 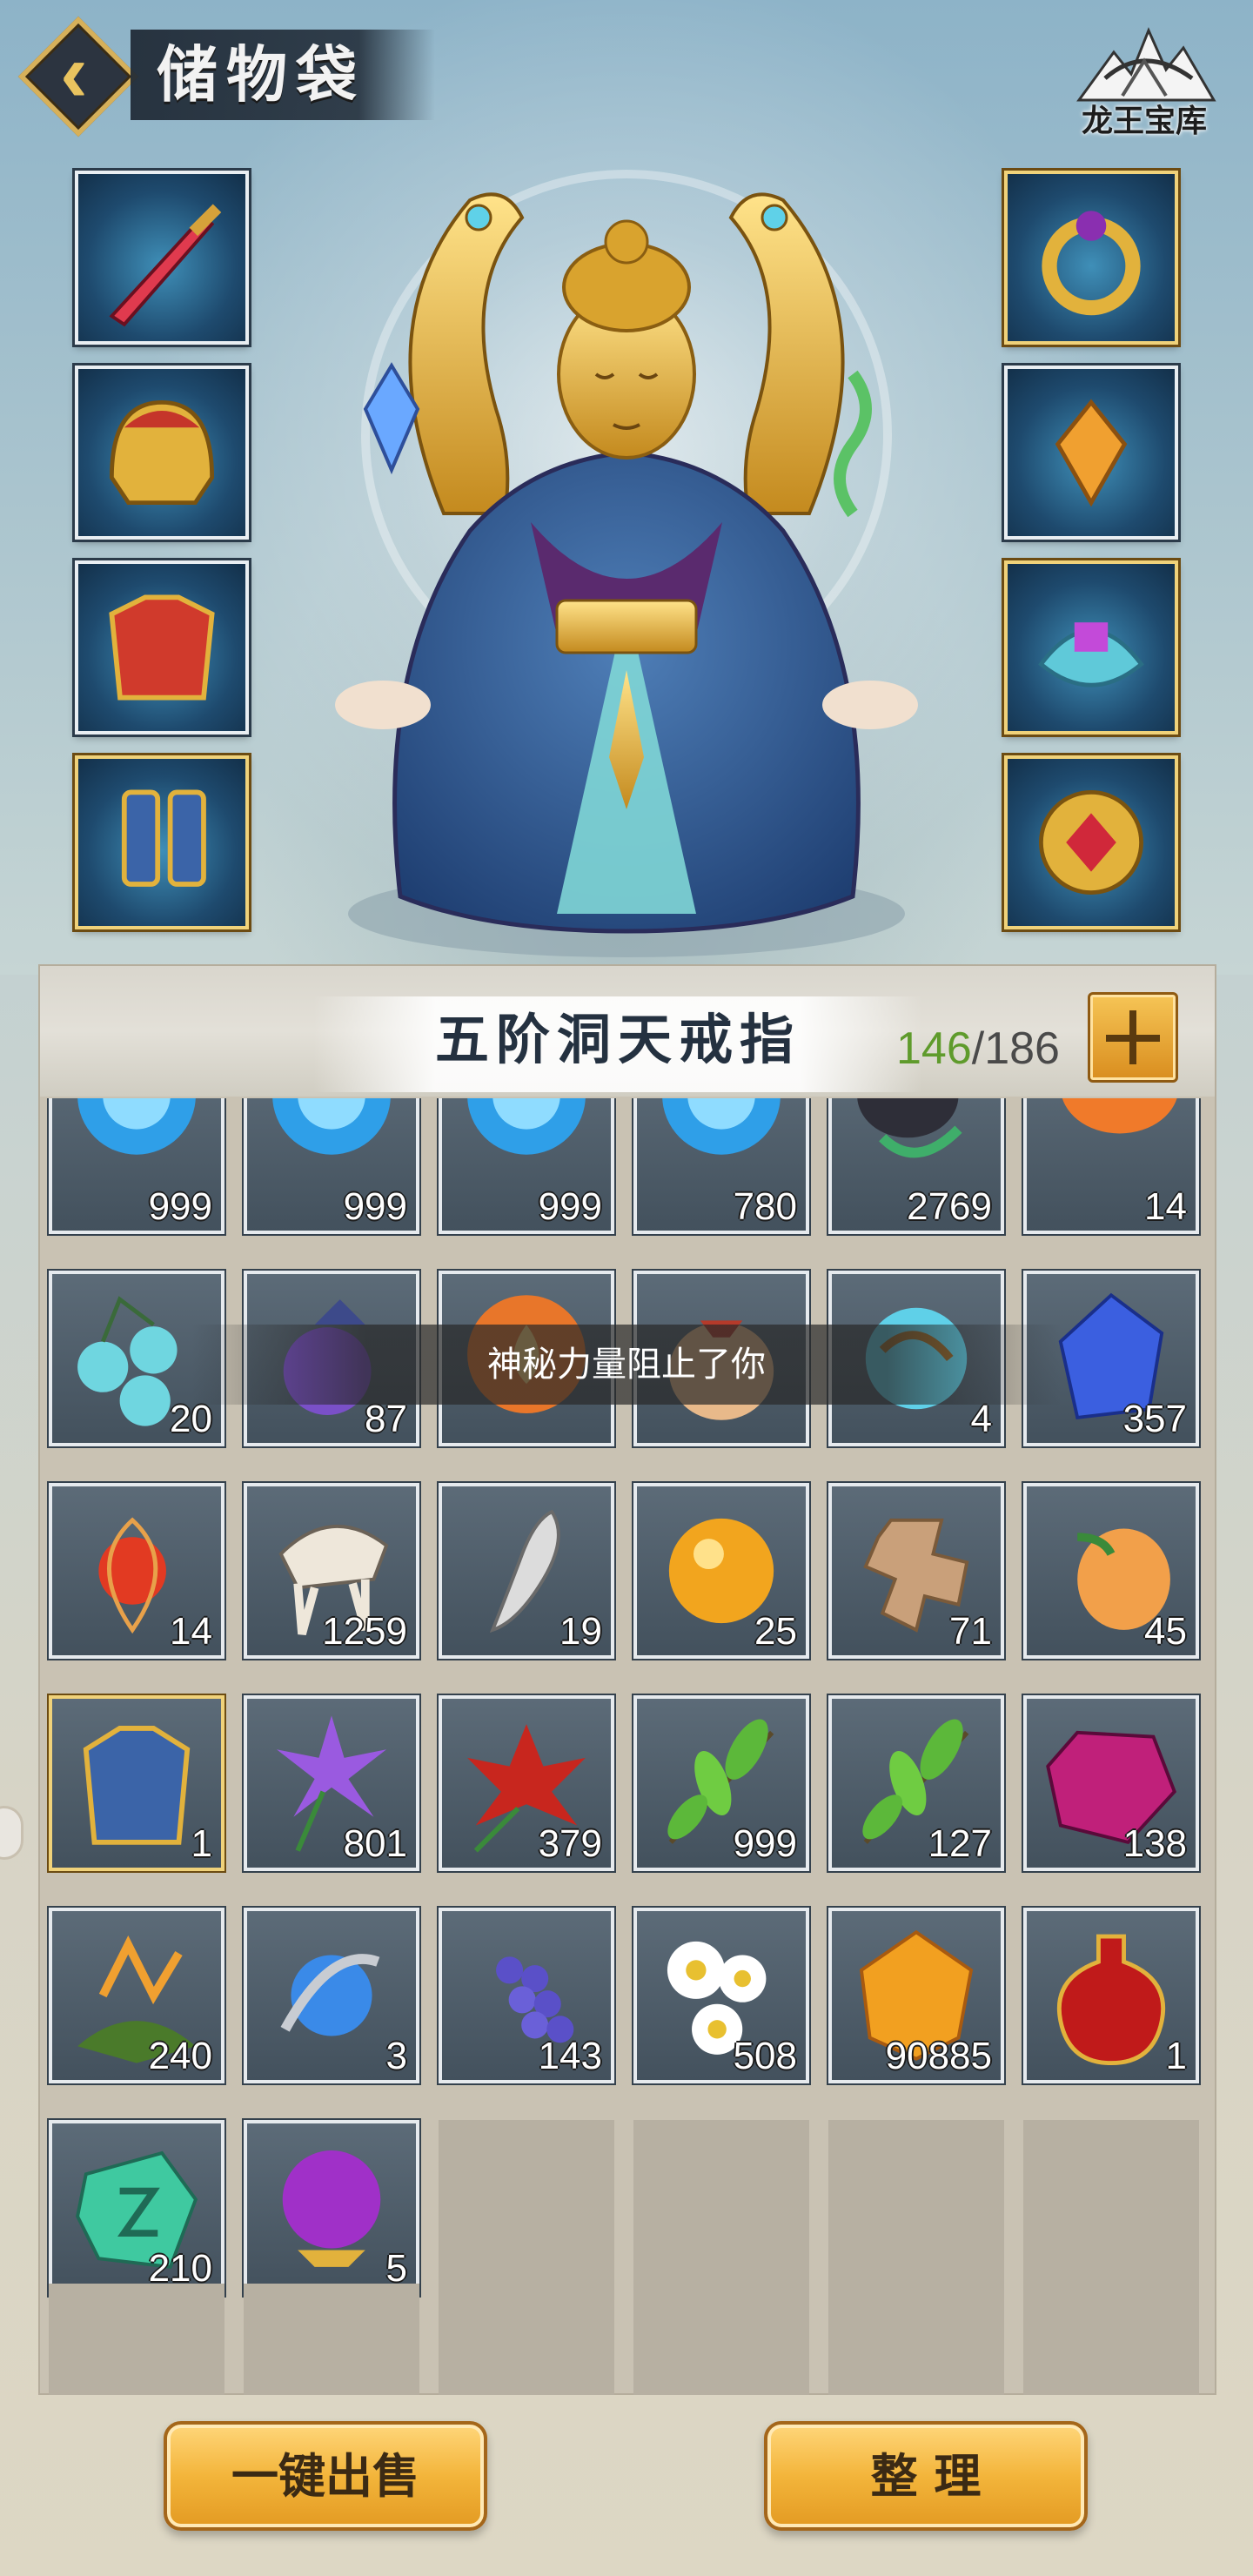 What do you see at coordinates (180, 2056) in the screenshot?
I see `item-count: 240` at bounding box center [180, 2056].